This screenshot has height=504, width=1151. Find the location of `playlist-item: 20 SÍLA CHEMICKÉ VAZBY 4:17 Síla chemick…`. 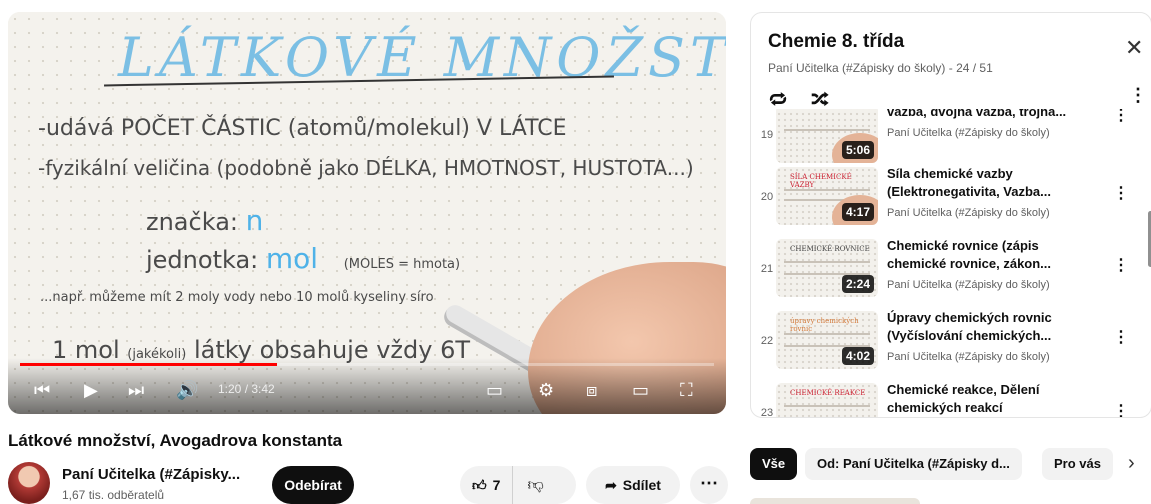

playlist-item: 20 SÍLA CHEMICKÉ VAZBY 4:17 Síla chemick… is located at coordinates (951, 199).